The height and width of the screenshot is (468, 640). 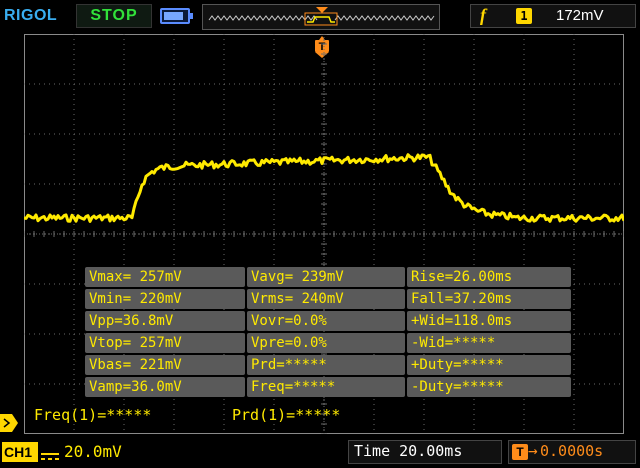 I want to click on channel1-label: CH1, so click(x=20, y=452).